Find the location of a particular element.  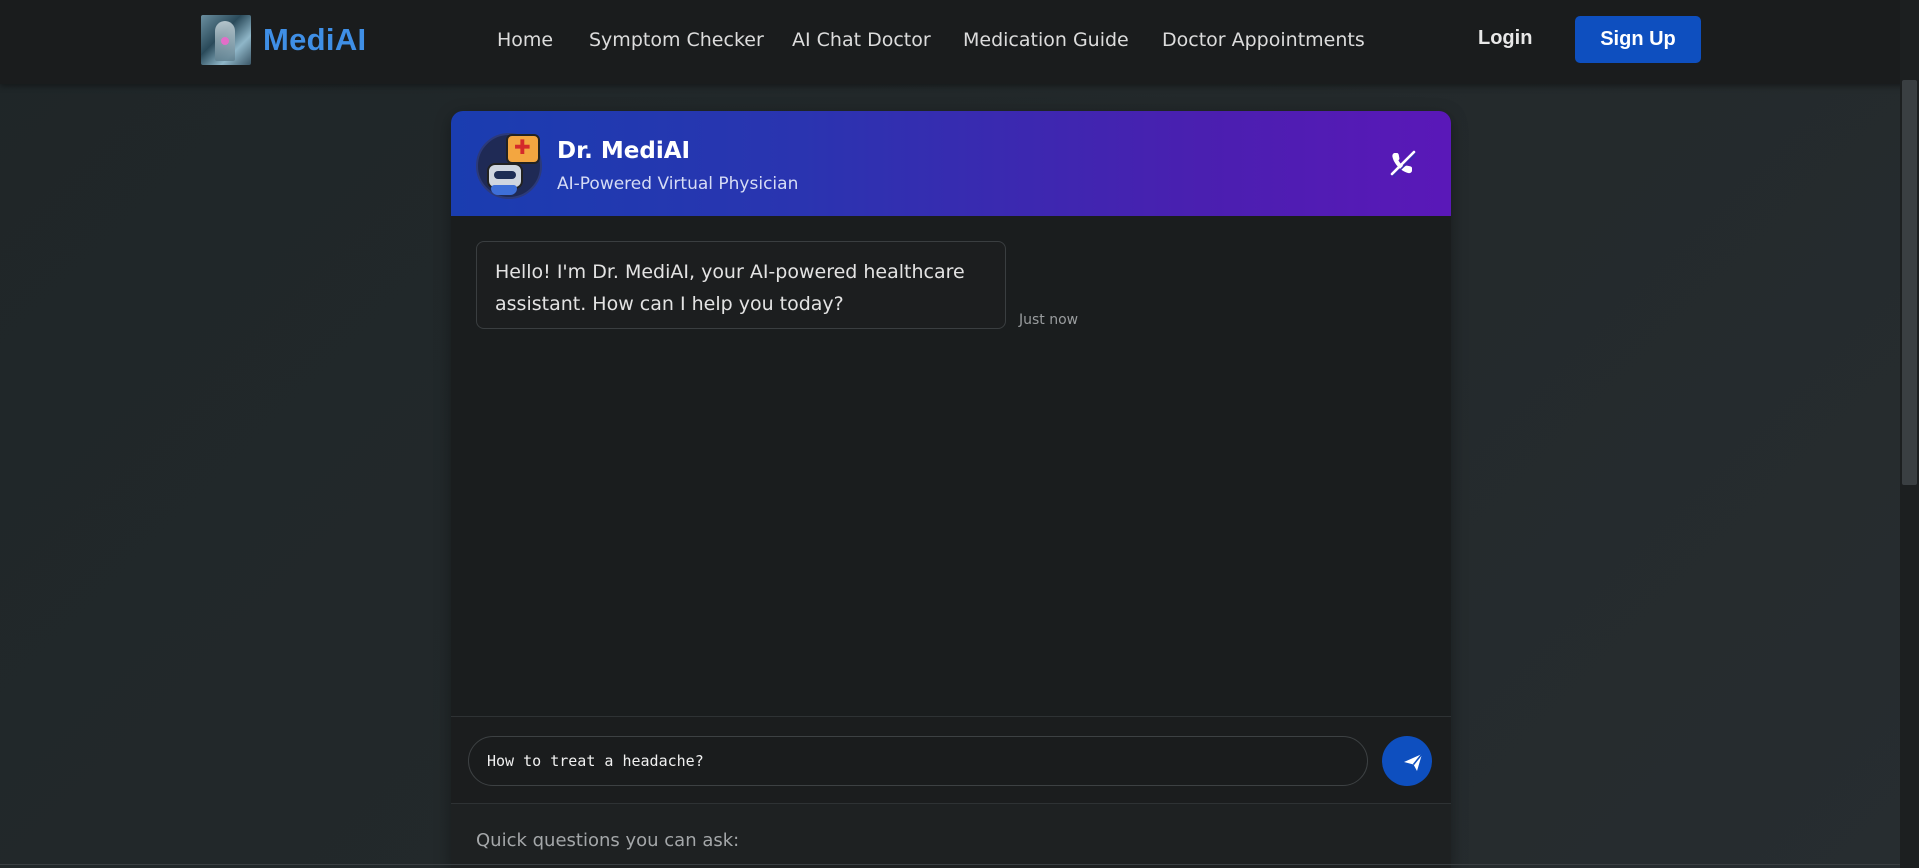

logo-image is located at coordinates (226, 40).